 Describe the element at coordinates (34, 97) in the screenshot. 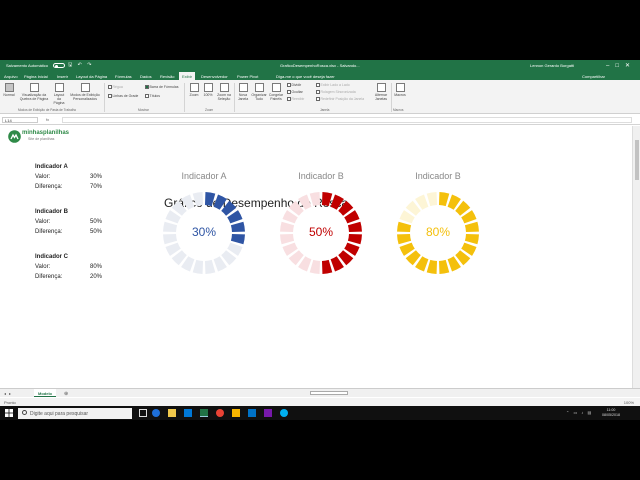

I see `page-break-label: Visualização da Quebra de Página` at that location.